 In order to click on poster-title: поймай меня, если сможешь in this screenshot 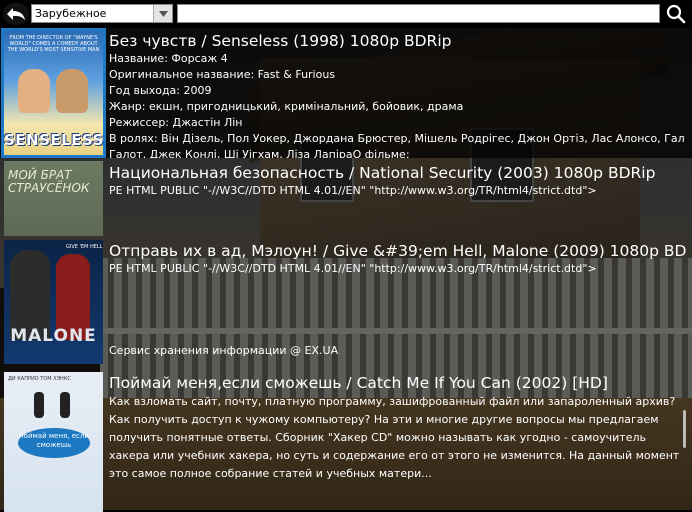, I will do `click(54, 440)`.